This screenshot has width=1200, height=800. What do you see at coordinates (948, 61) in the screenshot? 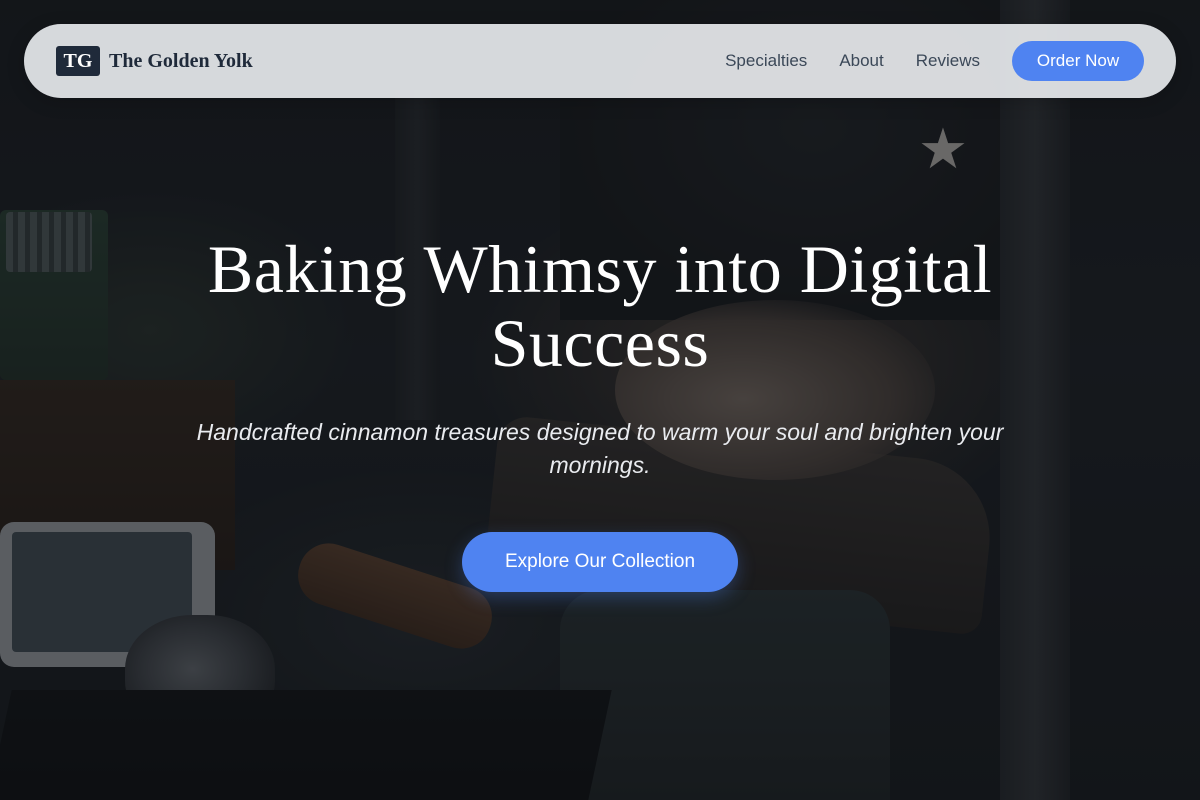
I see `nav-link-reviews: Reviews` at bounding box center [948, 61].